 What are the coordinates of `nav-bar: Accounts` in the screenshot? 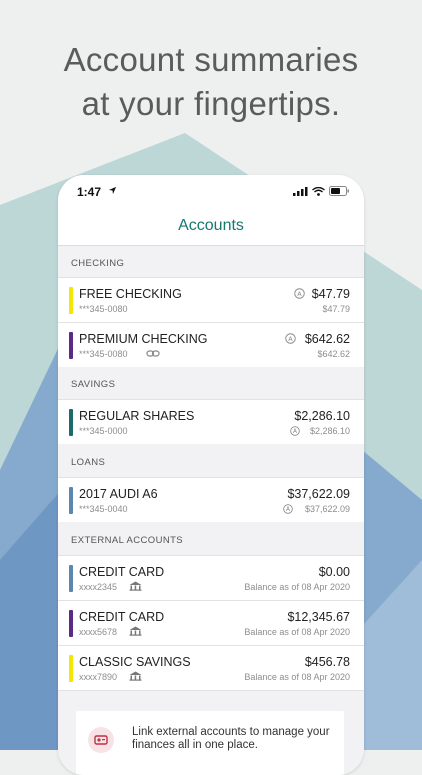 It's located at (211, 227).